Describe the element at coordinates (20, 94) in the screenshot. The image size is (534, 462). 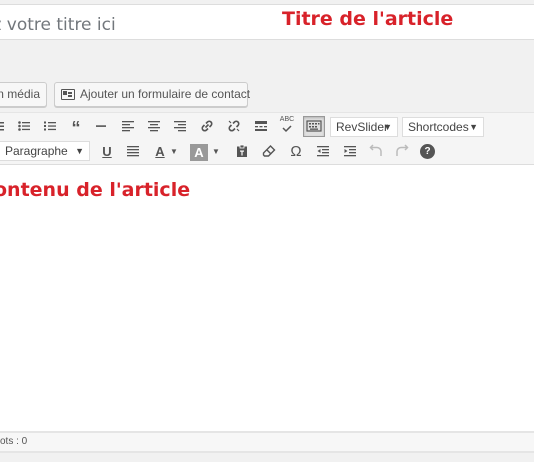
I see `add-media-label: n média` at that location.